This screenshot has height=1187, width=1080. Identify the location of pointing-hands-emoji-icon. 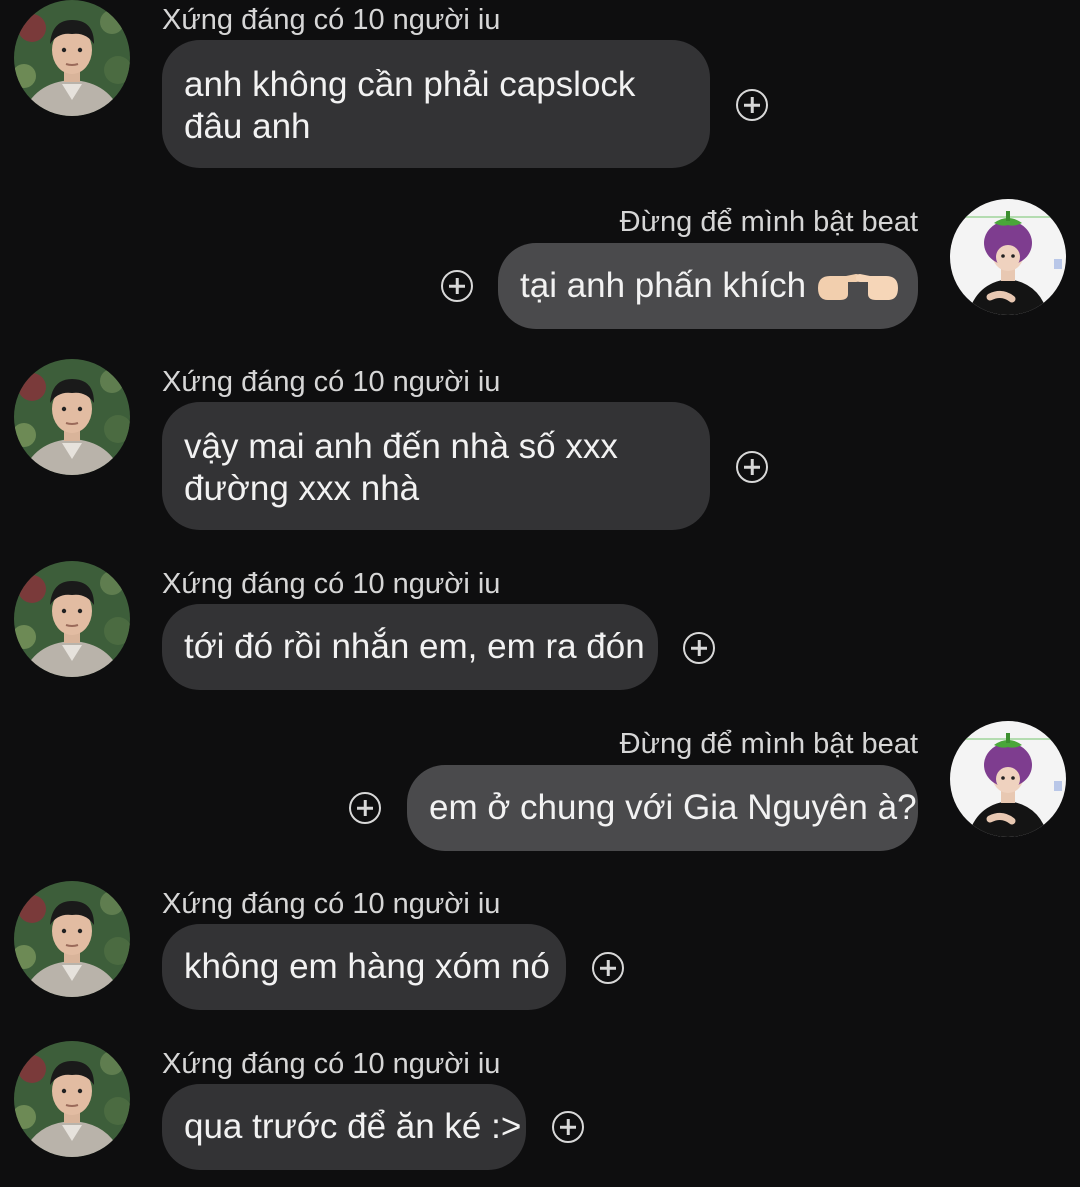
(858, 286).